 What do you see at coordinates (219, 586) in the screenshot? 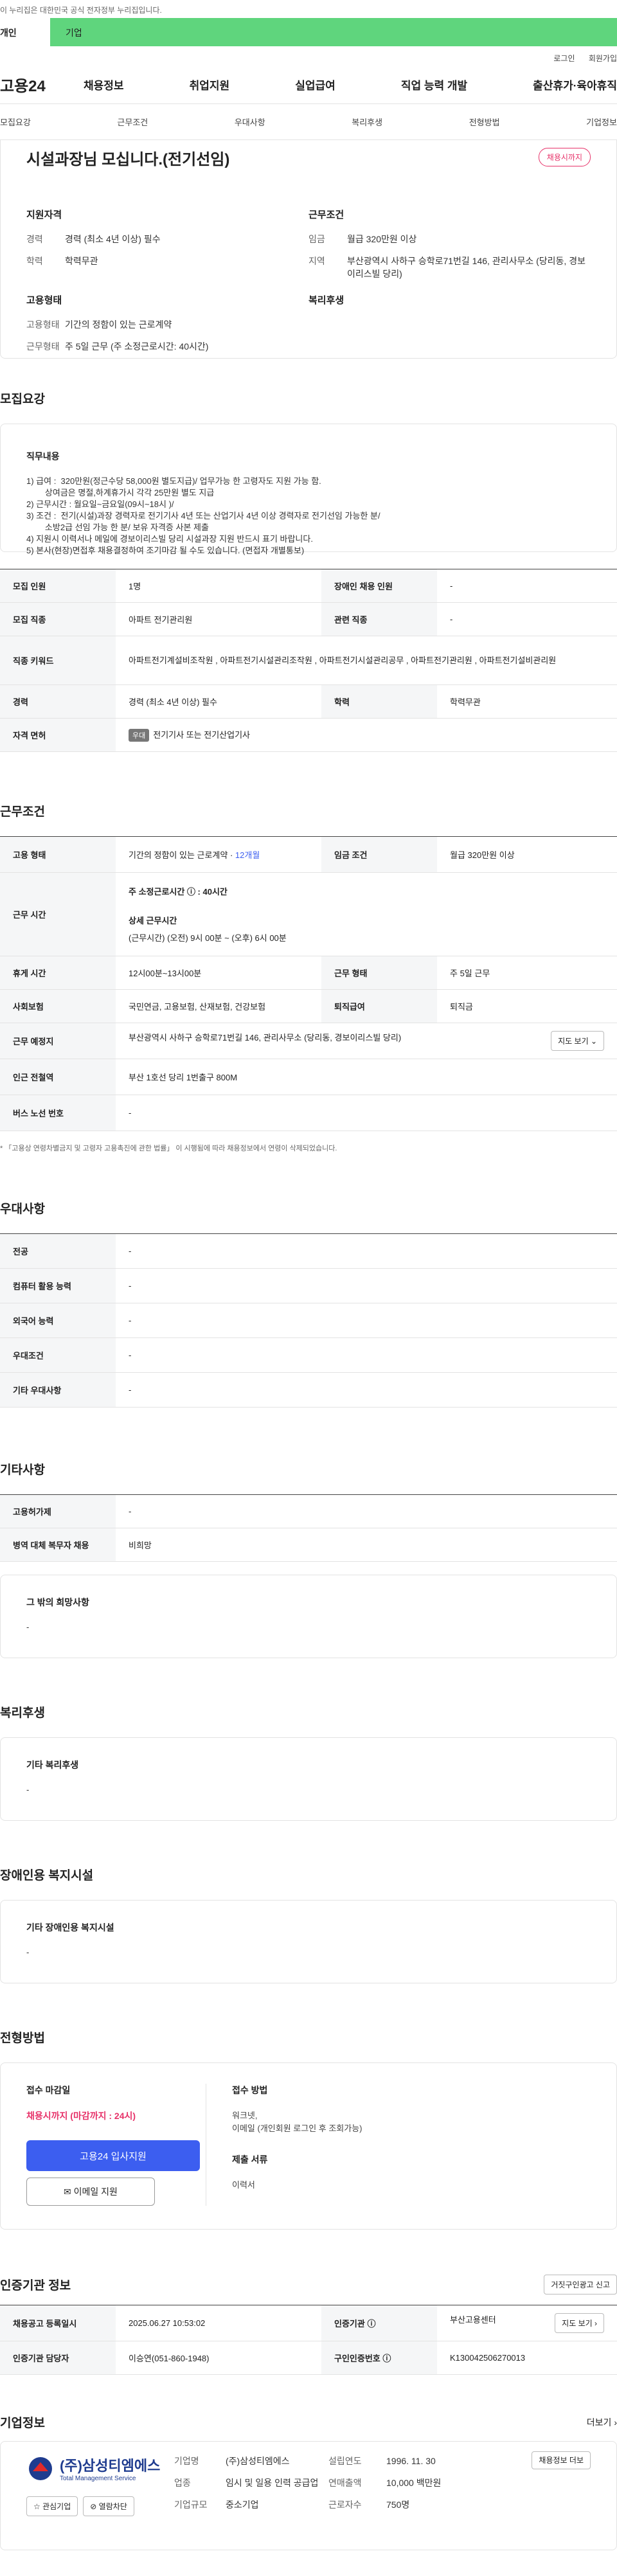
I see `count-value: 1명` at bounding box center [219, 586].